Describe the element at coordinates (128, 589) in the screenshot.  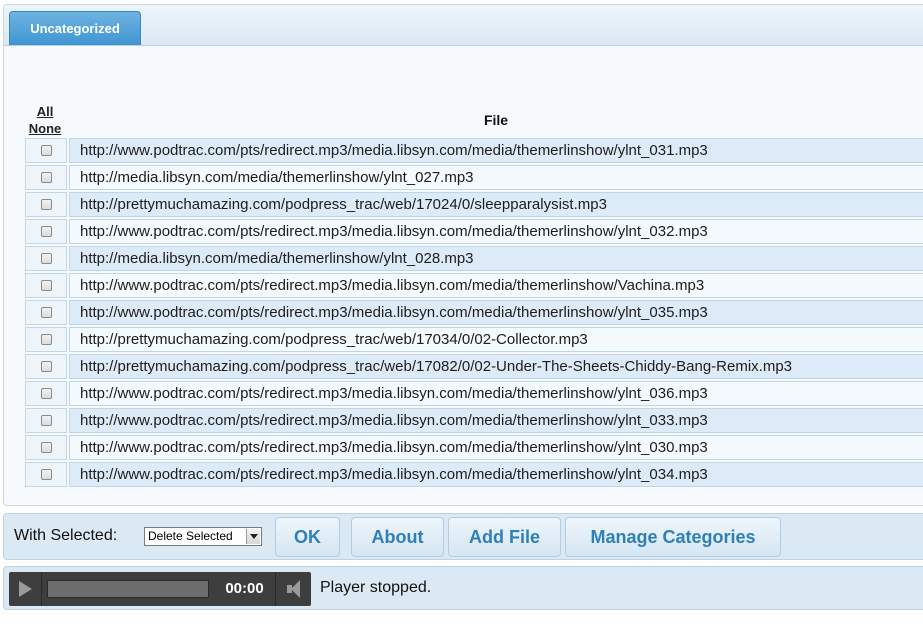
I see `seek-bar` at that location.